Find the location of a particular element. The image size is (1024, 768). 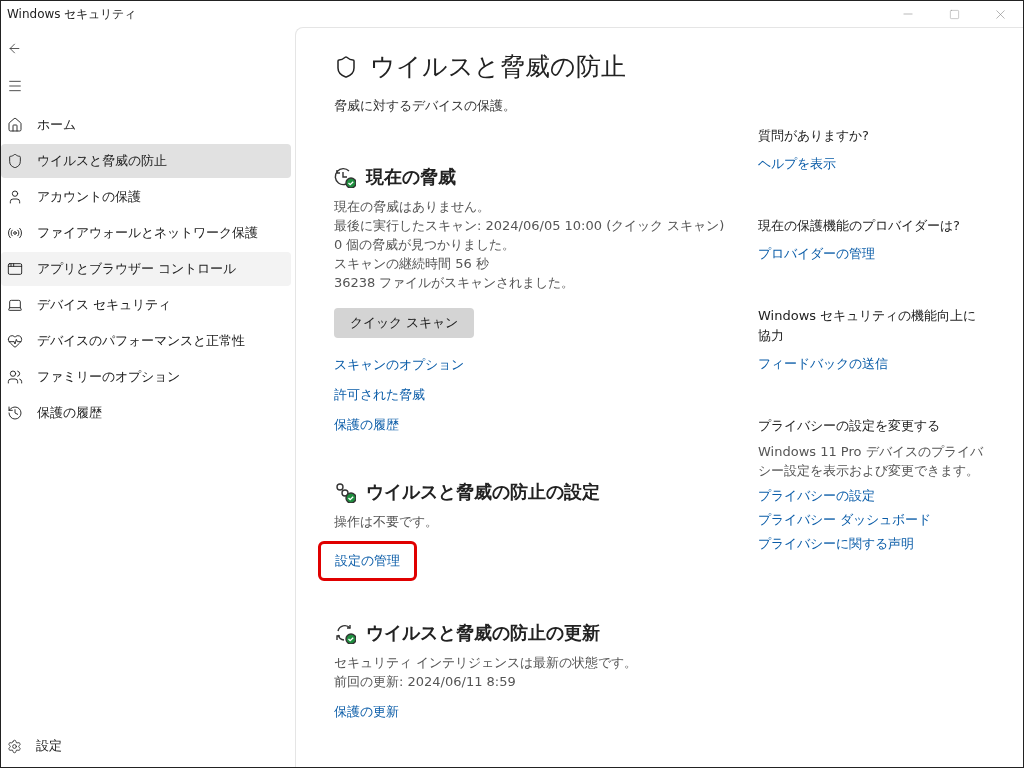

quick-scan-button: クイック スキャン is located at coordinates (404, 323).